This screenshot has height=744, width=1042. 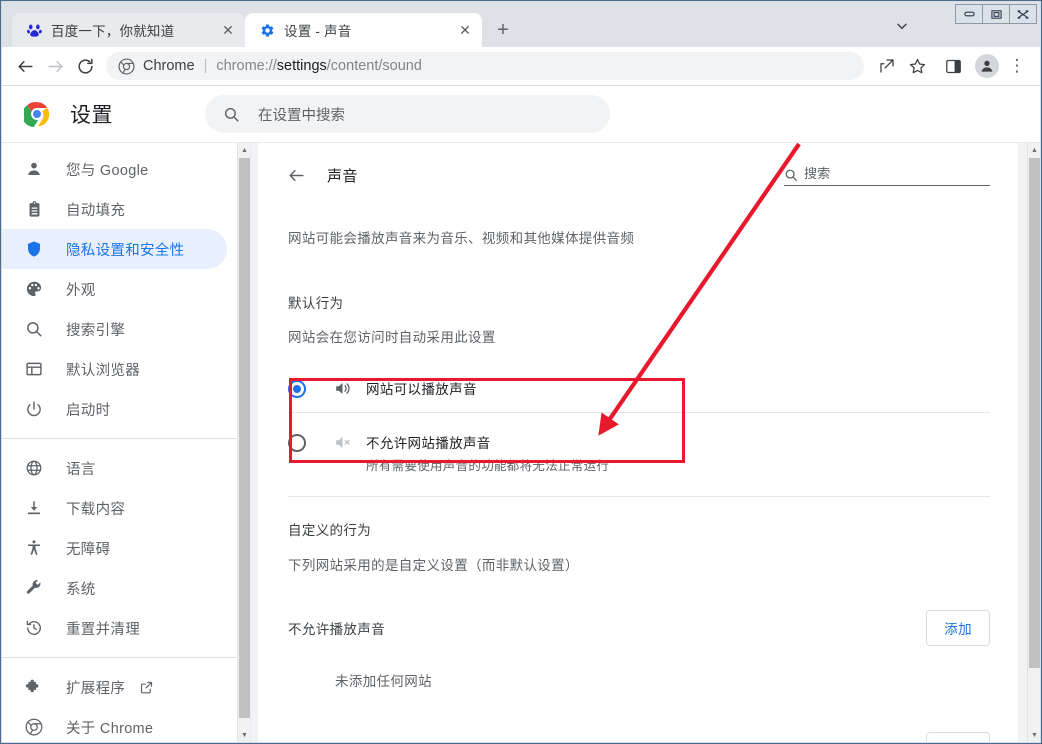 What do you see at coordinates (34, 409) in the screenshot?
I see `power-icon` at bounding box center [34, 409].